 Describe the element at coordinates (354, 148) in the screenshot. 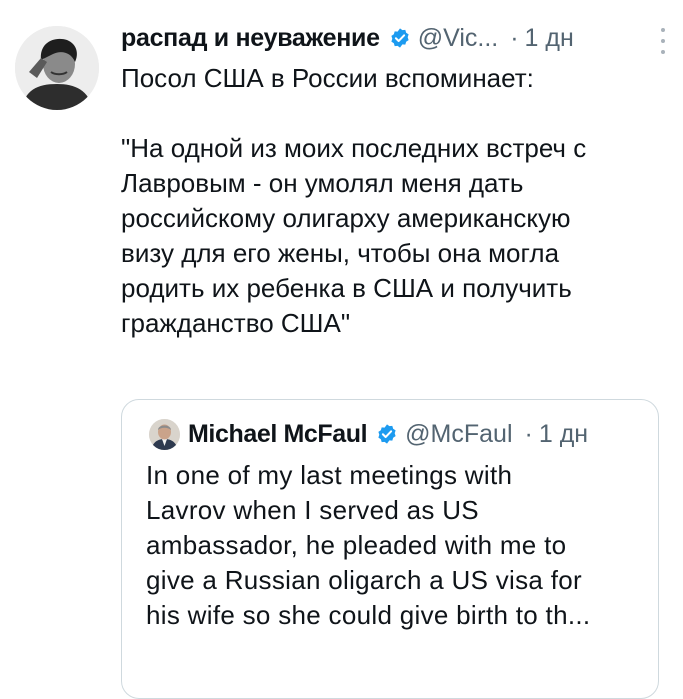

I see `tweet-text-line: "На одной из моих последних встреч с` at that location.